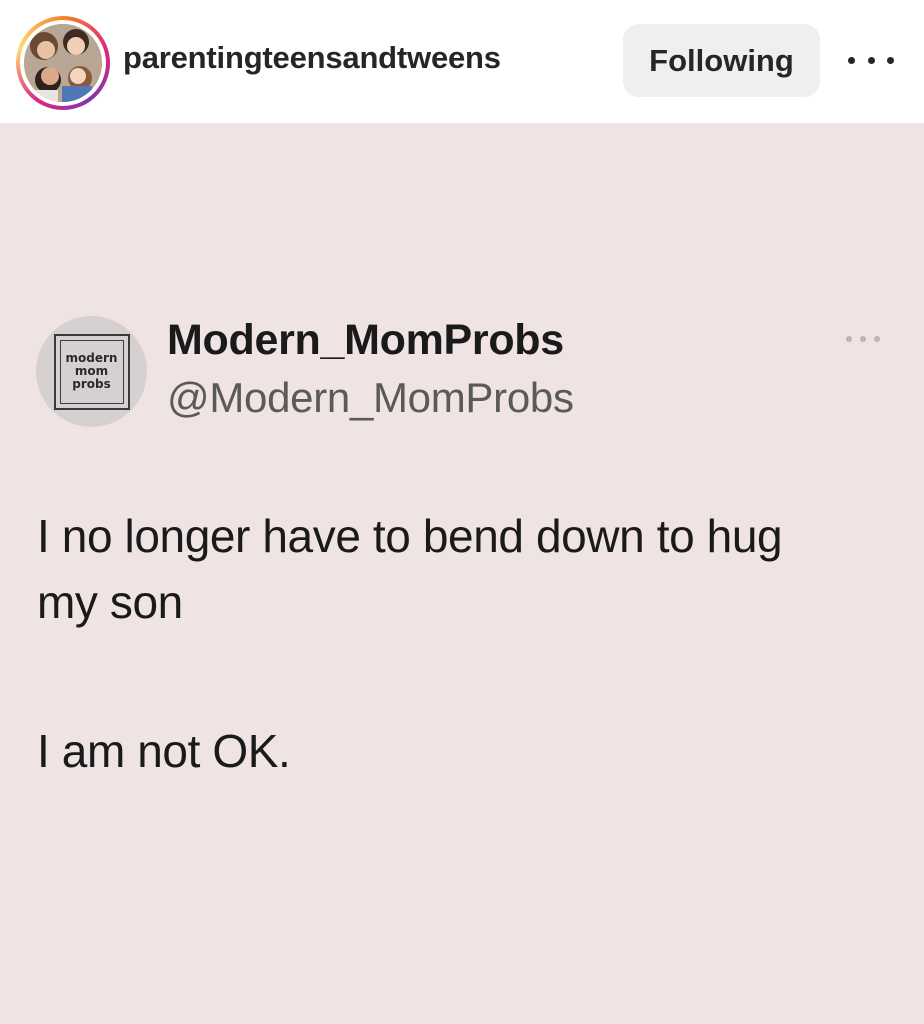 The height and width of the screenshot is (1024, 924). What do you see at coordinates (863, 339) in the screenshot?
I see `tweet-more-icon` at bounding box center [863, 339].